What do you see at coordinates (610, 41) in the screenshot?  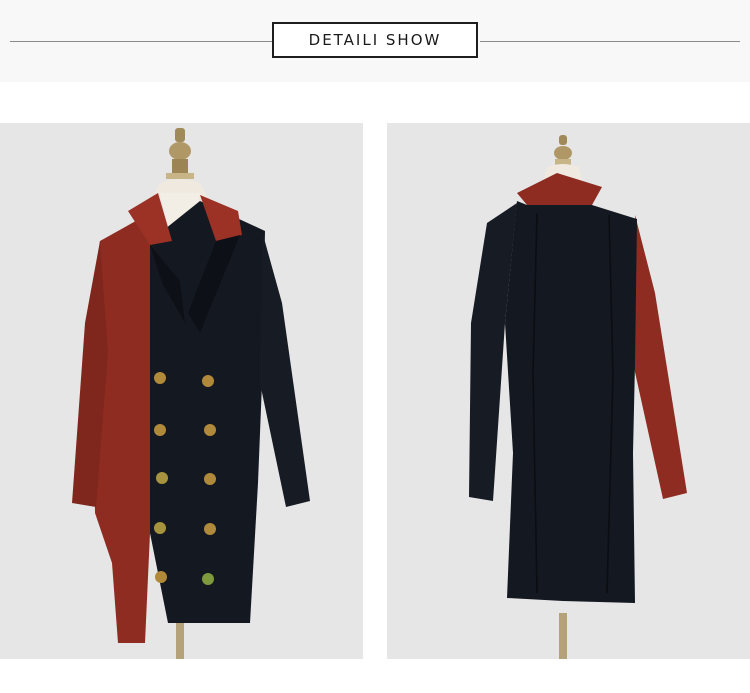 I see `divider-right` at bounding box center [610, 41].